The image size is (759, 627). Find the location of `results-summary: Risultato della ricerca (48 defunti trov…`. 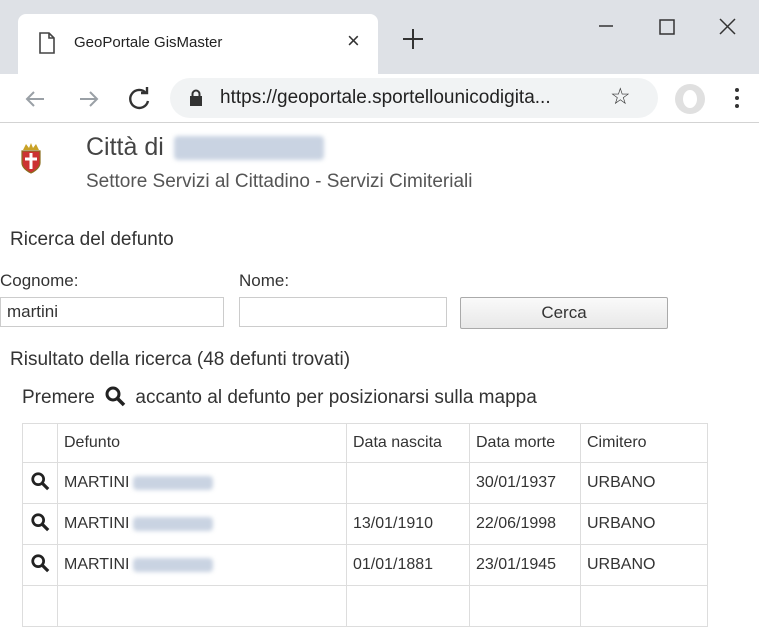

results-summary: Risultato della ricerca (48 defunti trov… is located at coordinates (180, 359).